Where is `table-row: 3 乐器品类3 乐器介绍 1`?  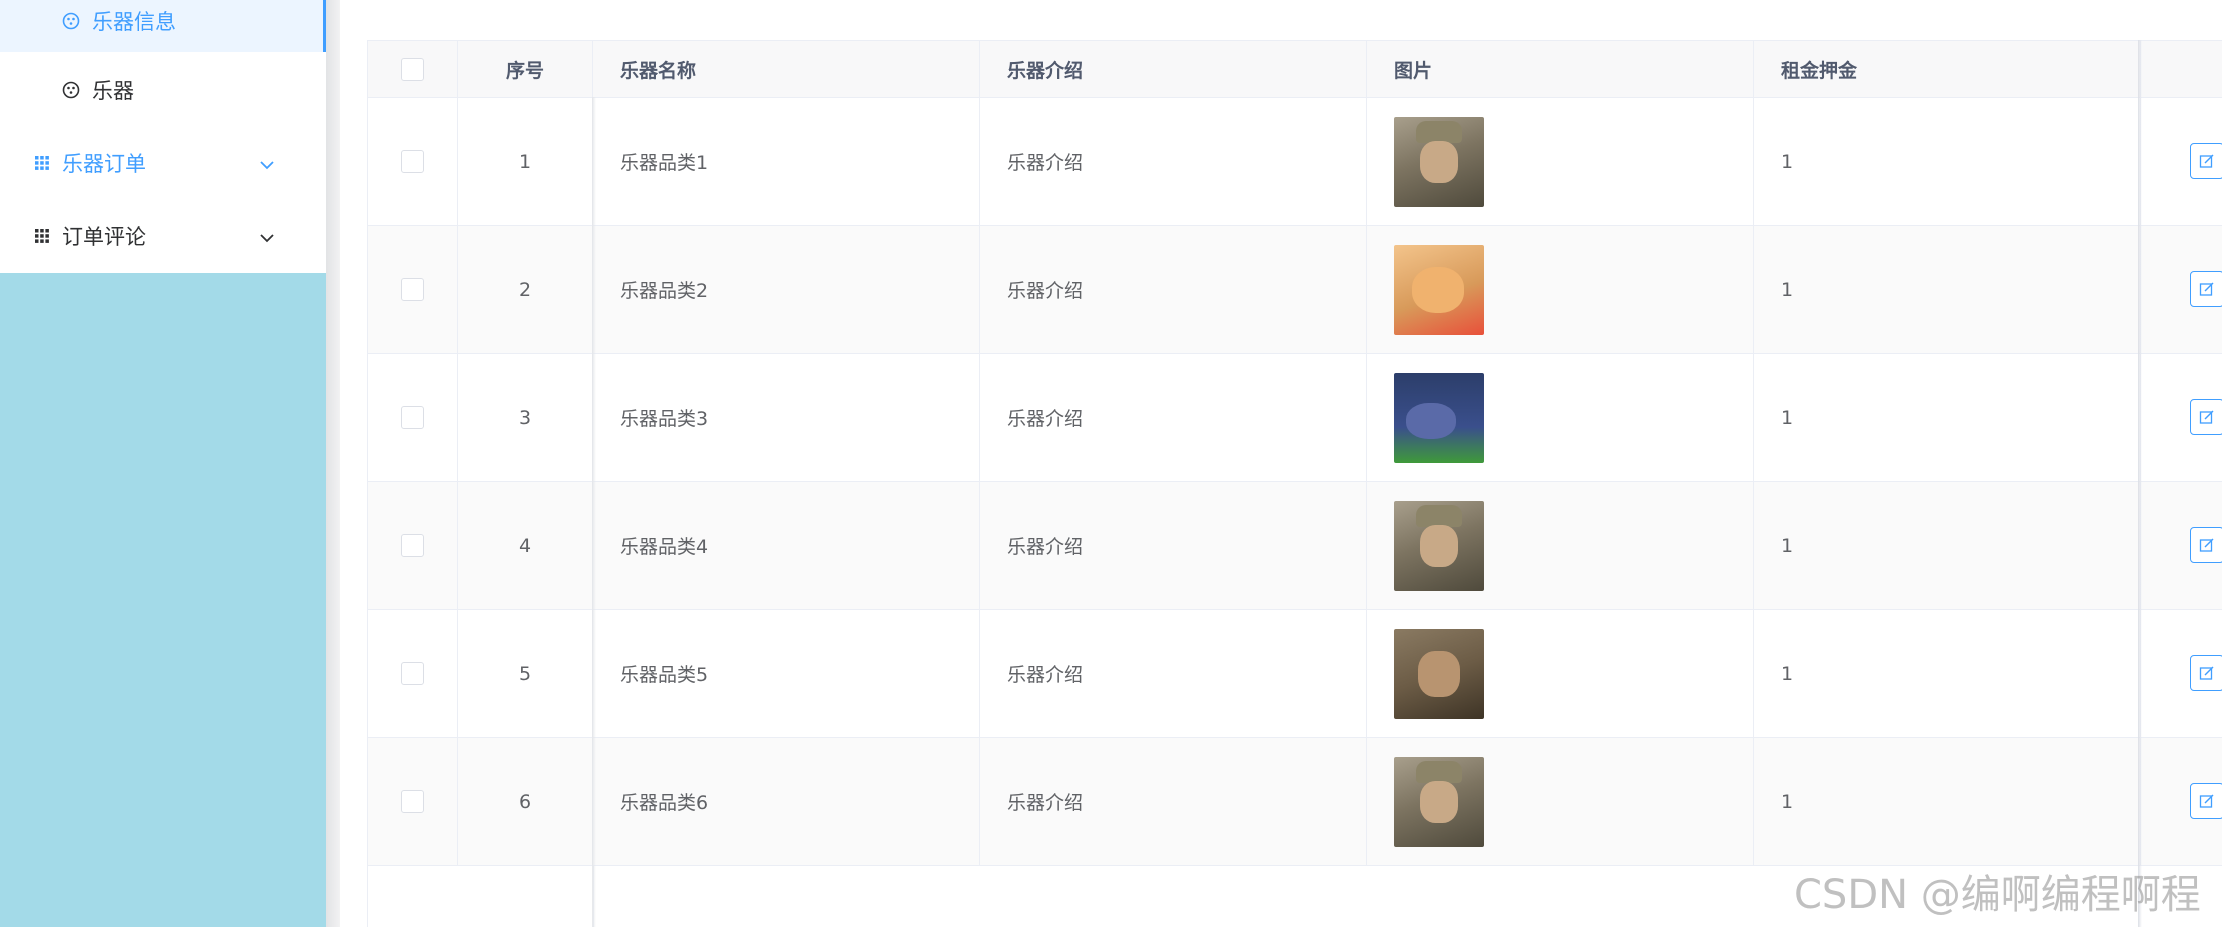 table-row: 3 乐器品类3 乐器介绍 1 is located at coordinates (1295, 418).